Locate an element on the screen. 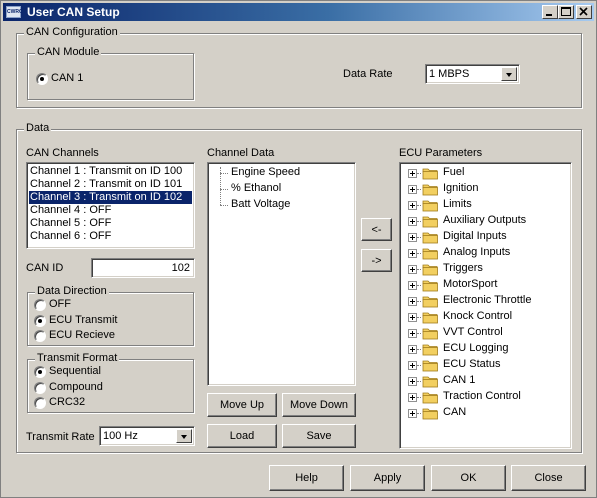 This screenshot has width=597, height=498. ecu-parameter-label: Analog Inputs is located at coordinates (477, 252).